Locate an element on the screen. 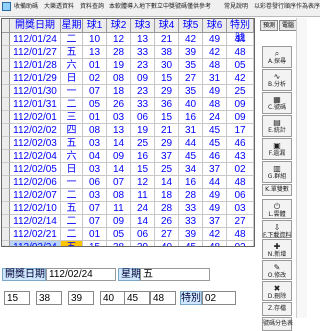  cell-ball: 26 is located at coordinates (167, 221).